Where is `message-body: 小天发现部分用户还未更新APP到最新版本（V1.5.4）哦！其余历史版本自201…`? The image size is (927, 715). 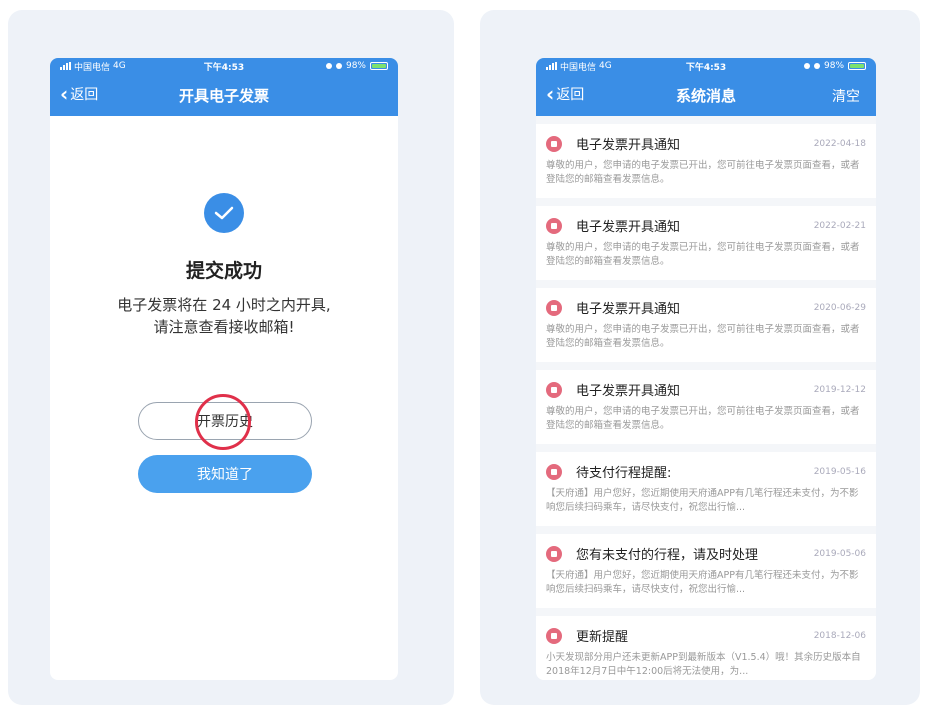
message-body: 小天发现部分用户还未更新APP到最新版本（V1.5.4）哦！其余历史版本自201… is located at coordinates (703, 664).